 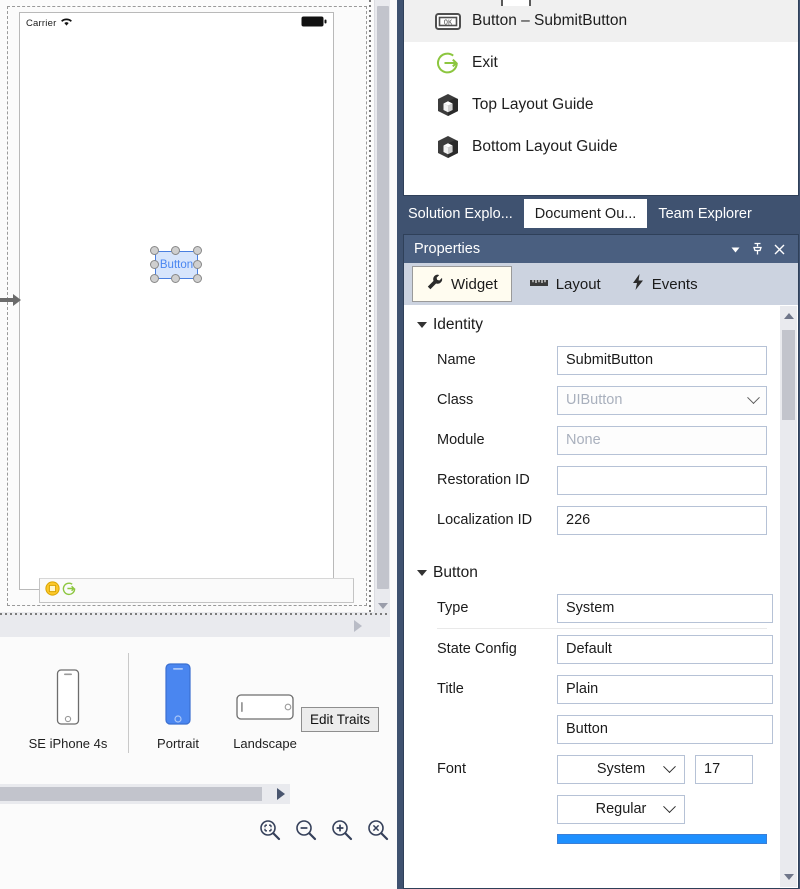 I want to click on battery-icon, so click(x=314, y=23).